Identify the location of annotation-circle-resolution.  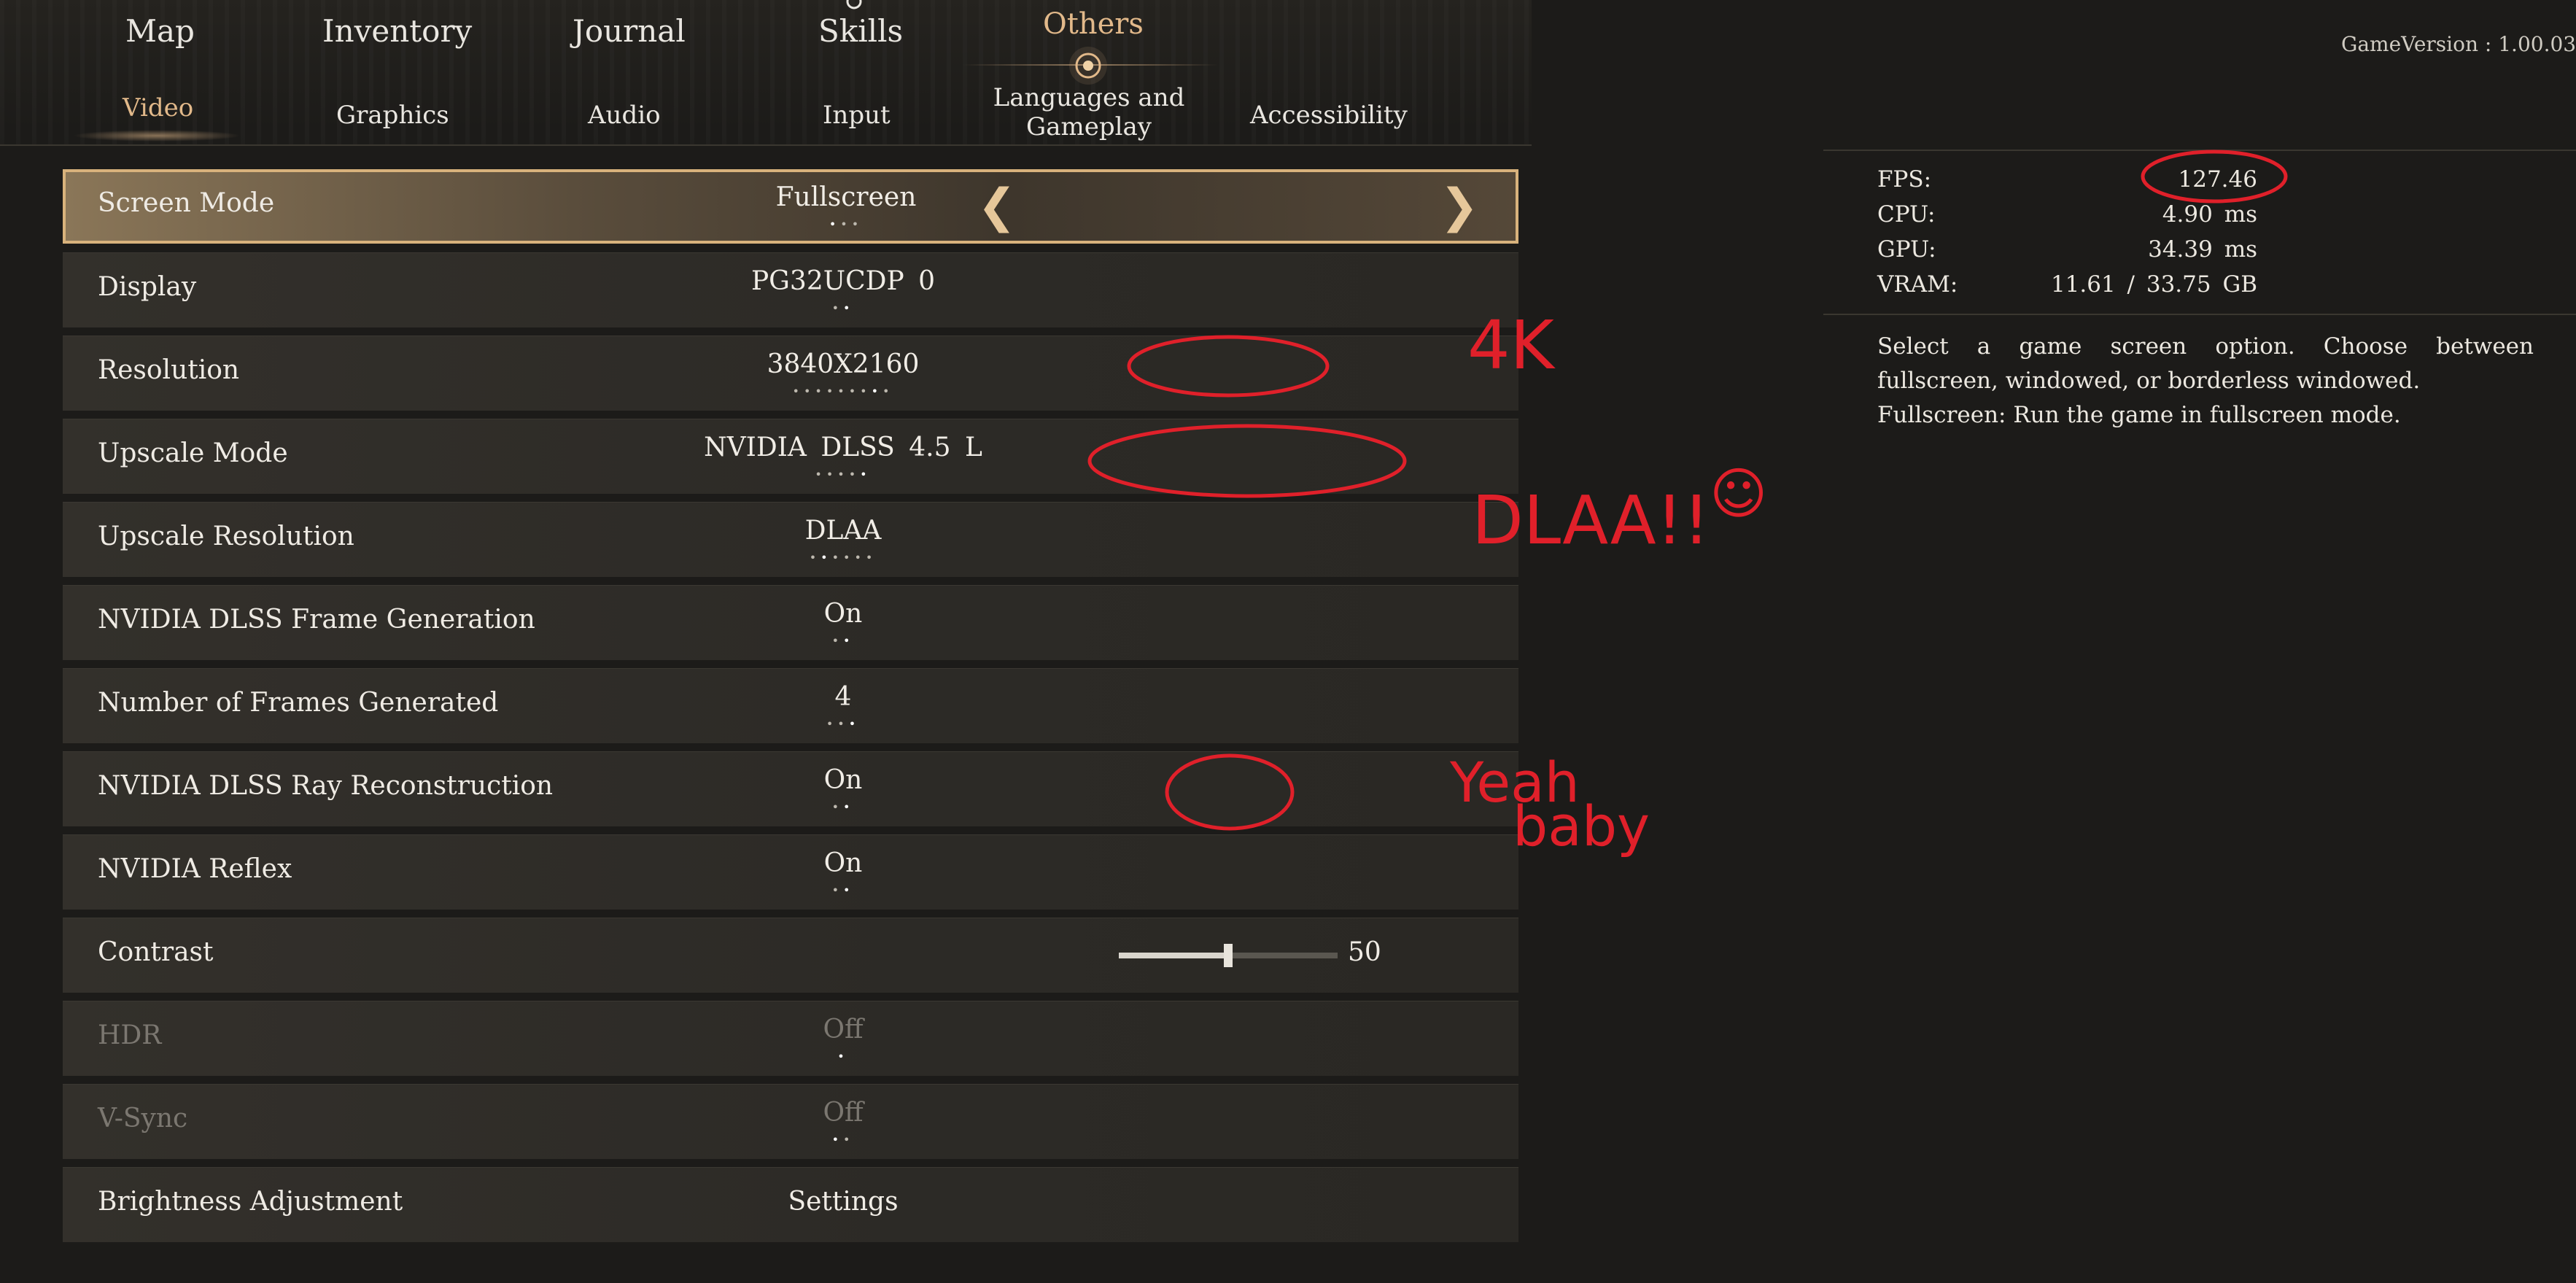
(1229, 366).